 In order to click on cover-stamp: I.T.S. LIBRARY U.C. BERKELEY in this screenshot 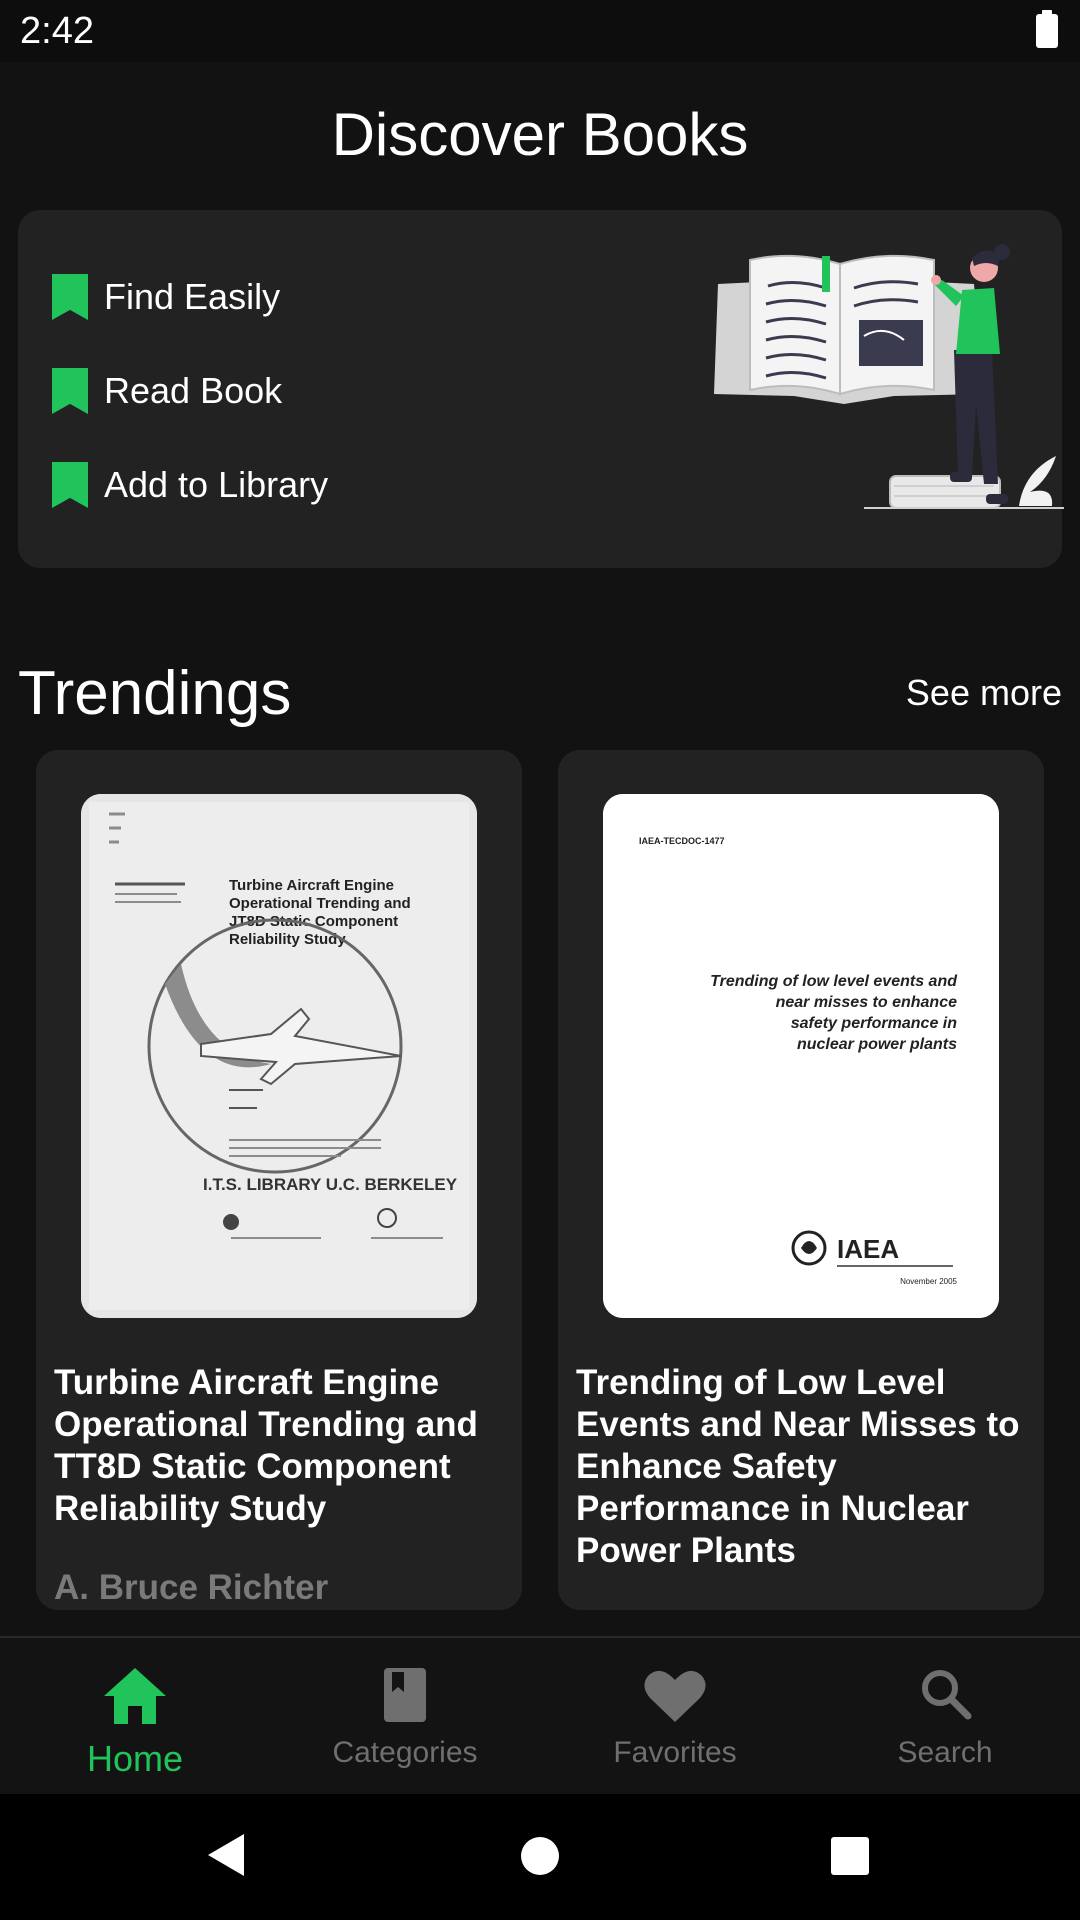, I will do `click(330, 1184)`.